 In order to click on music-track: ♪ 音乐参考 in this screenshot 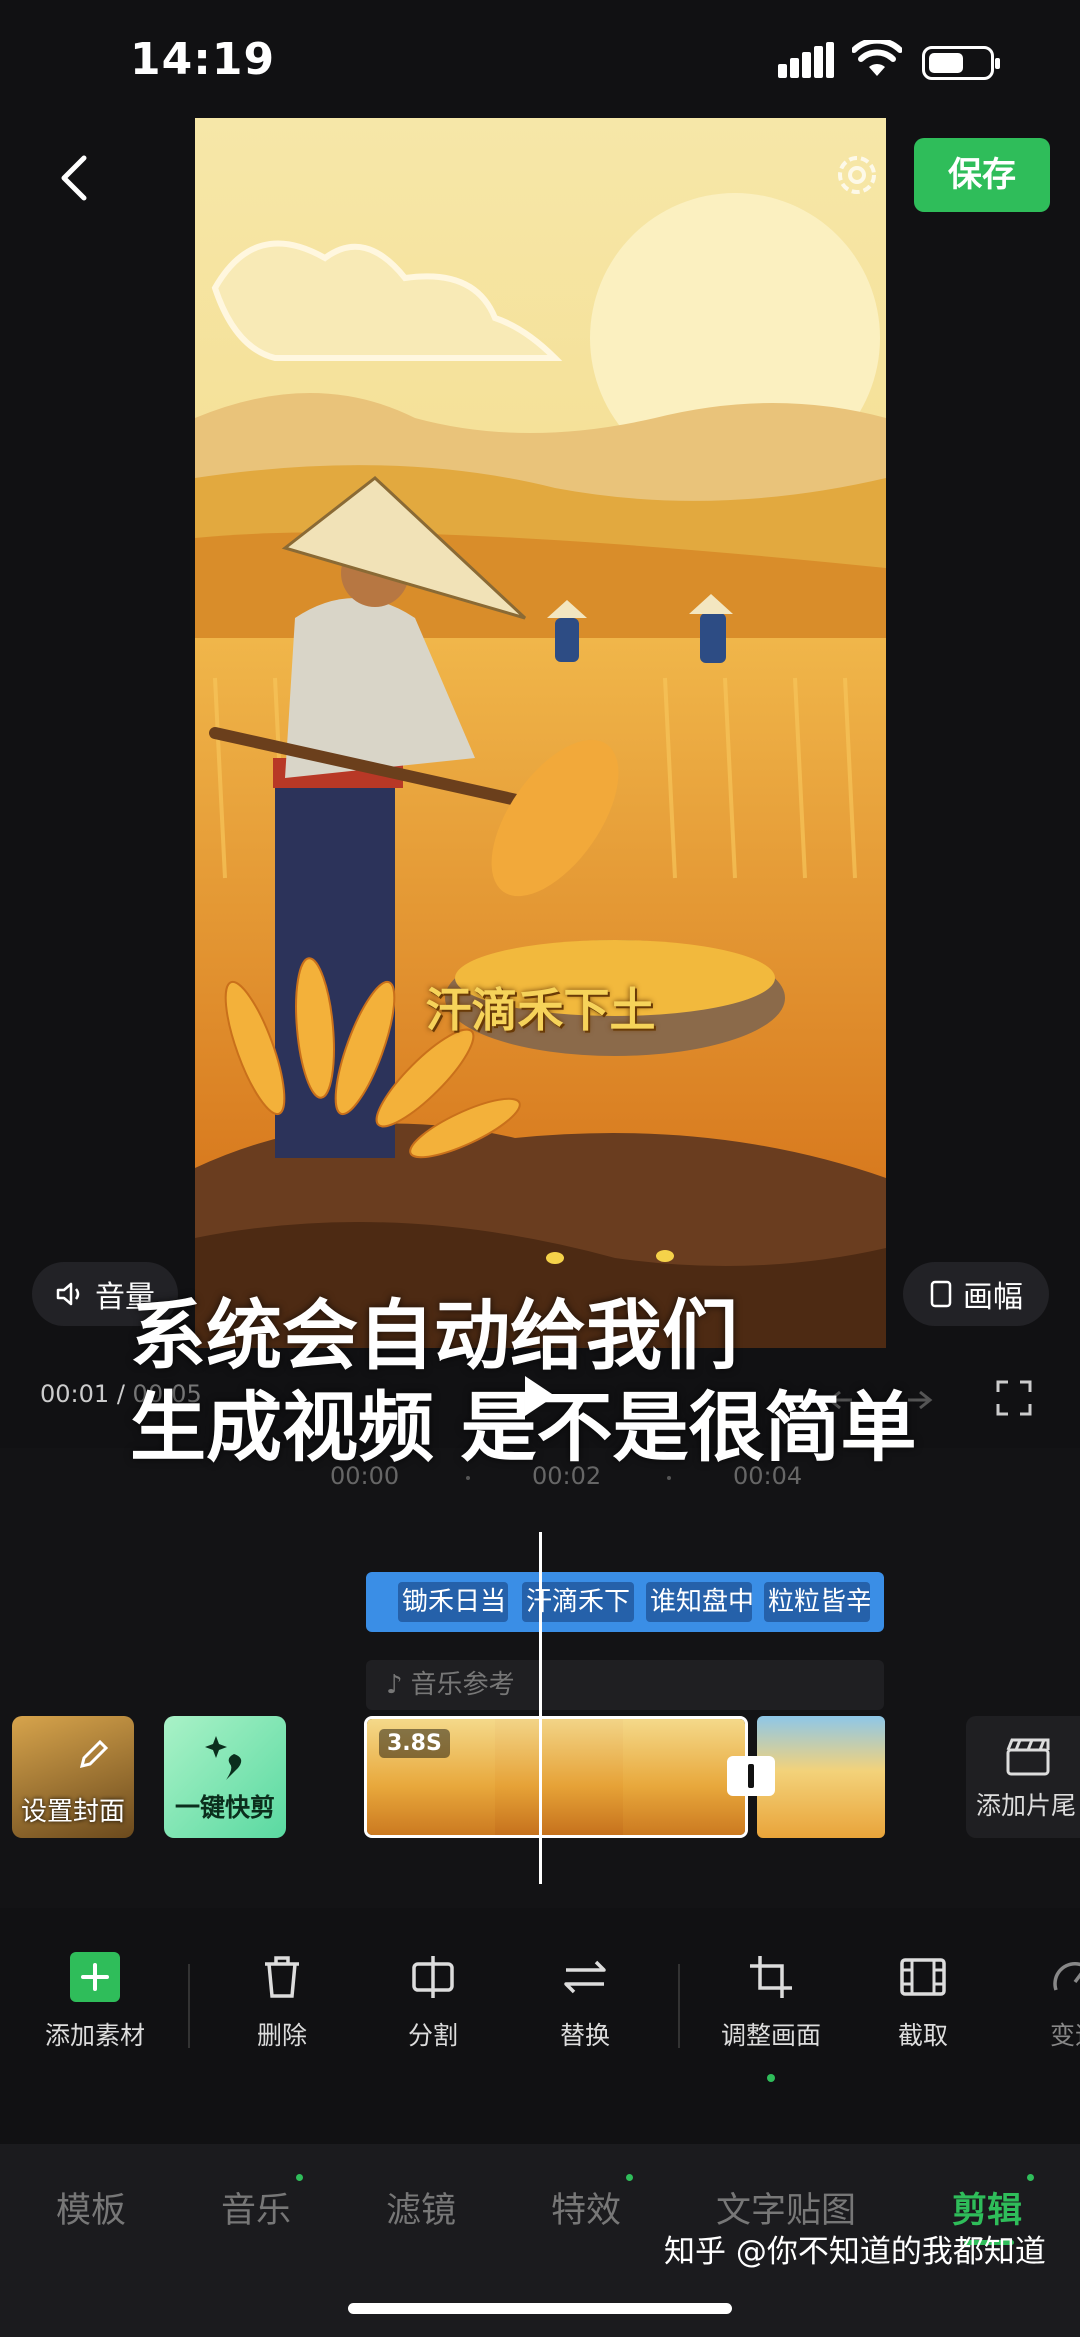, I will do `click(625, 1685)`.